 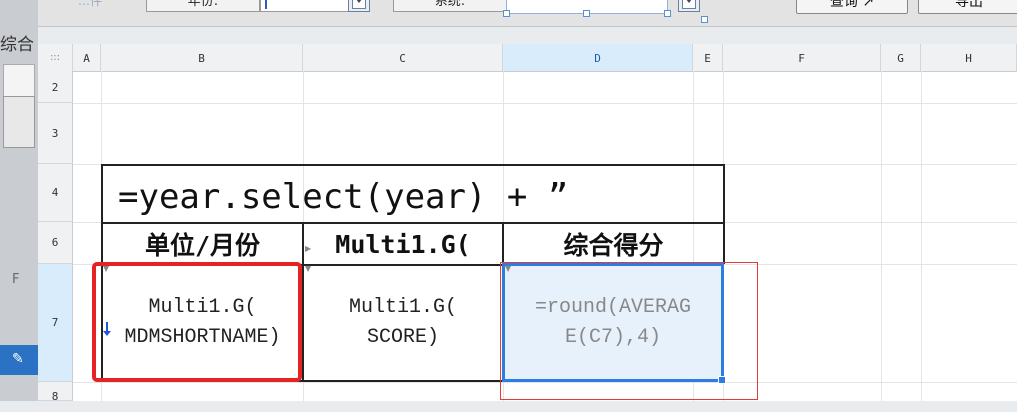 I want to click on column-header-f: F, so click(x=802, y=57).